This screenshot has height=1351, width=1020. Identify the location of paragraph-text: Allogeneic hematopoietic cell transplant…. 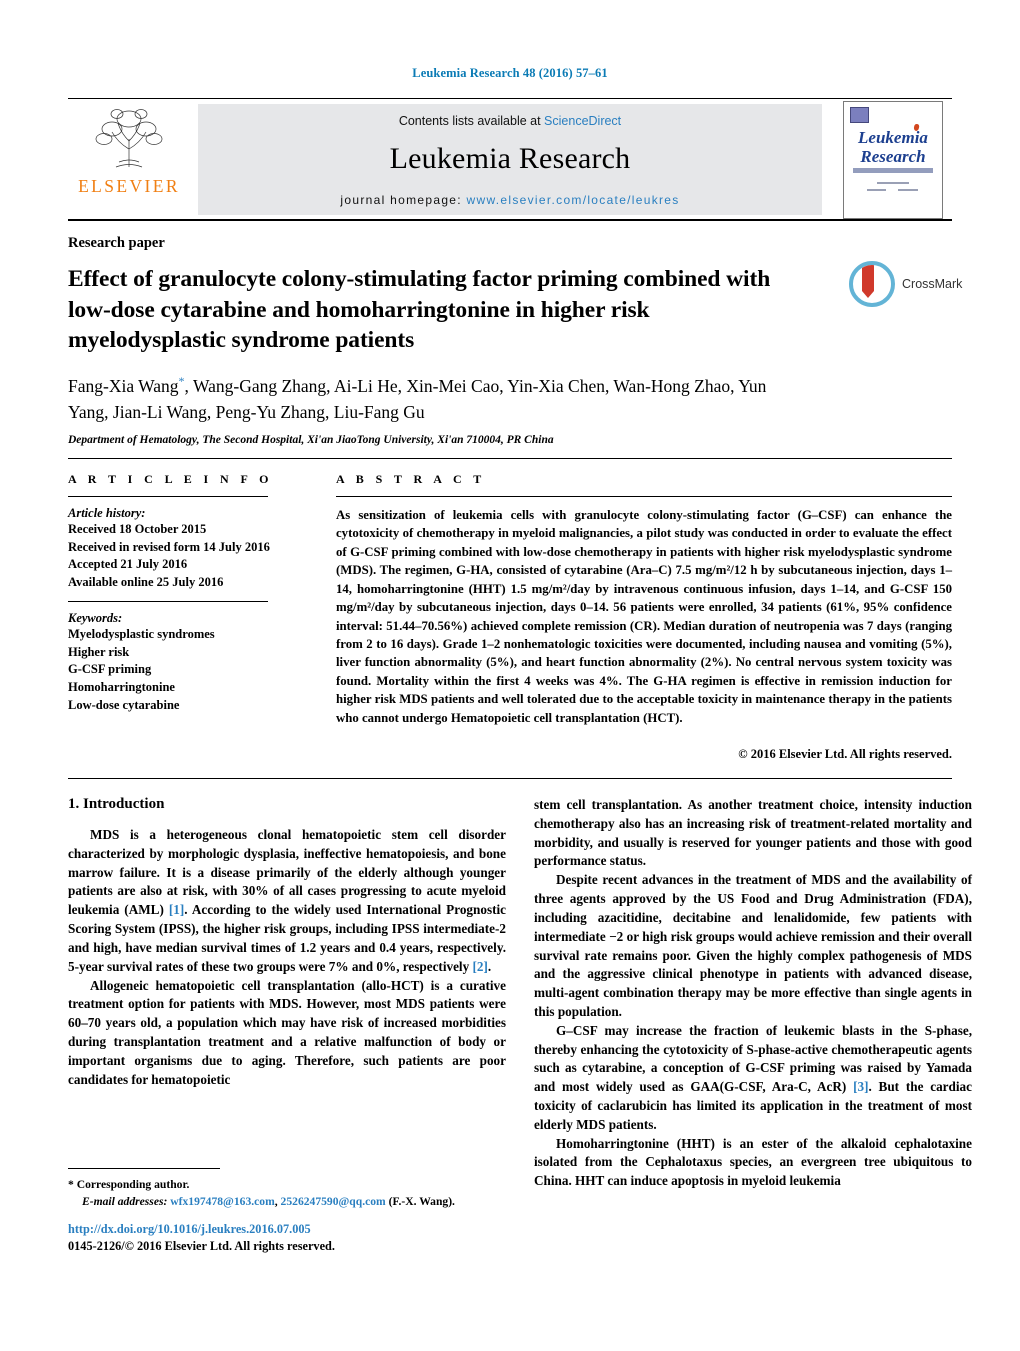
(287, 1032).